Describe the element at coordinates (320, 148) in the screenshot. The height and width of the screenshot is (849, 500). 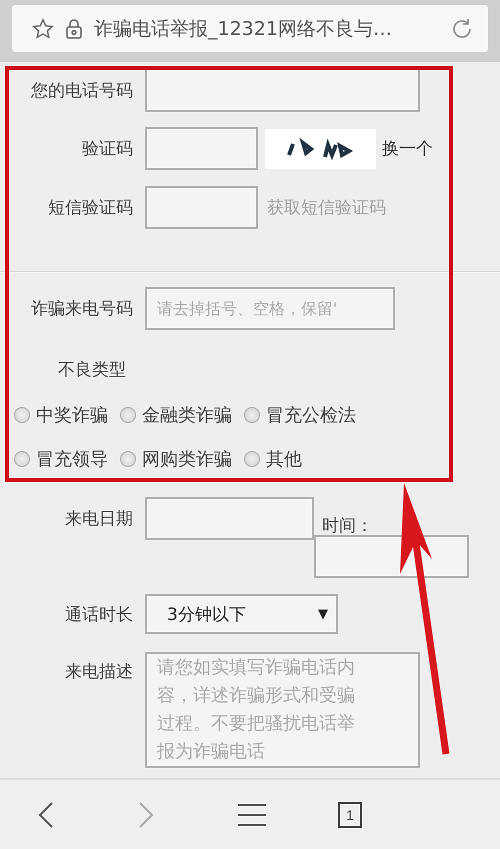
I see `captcha-icon` at that location.